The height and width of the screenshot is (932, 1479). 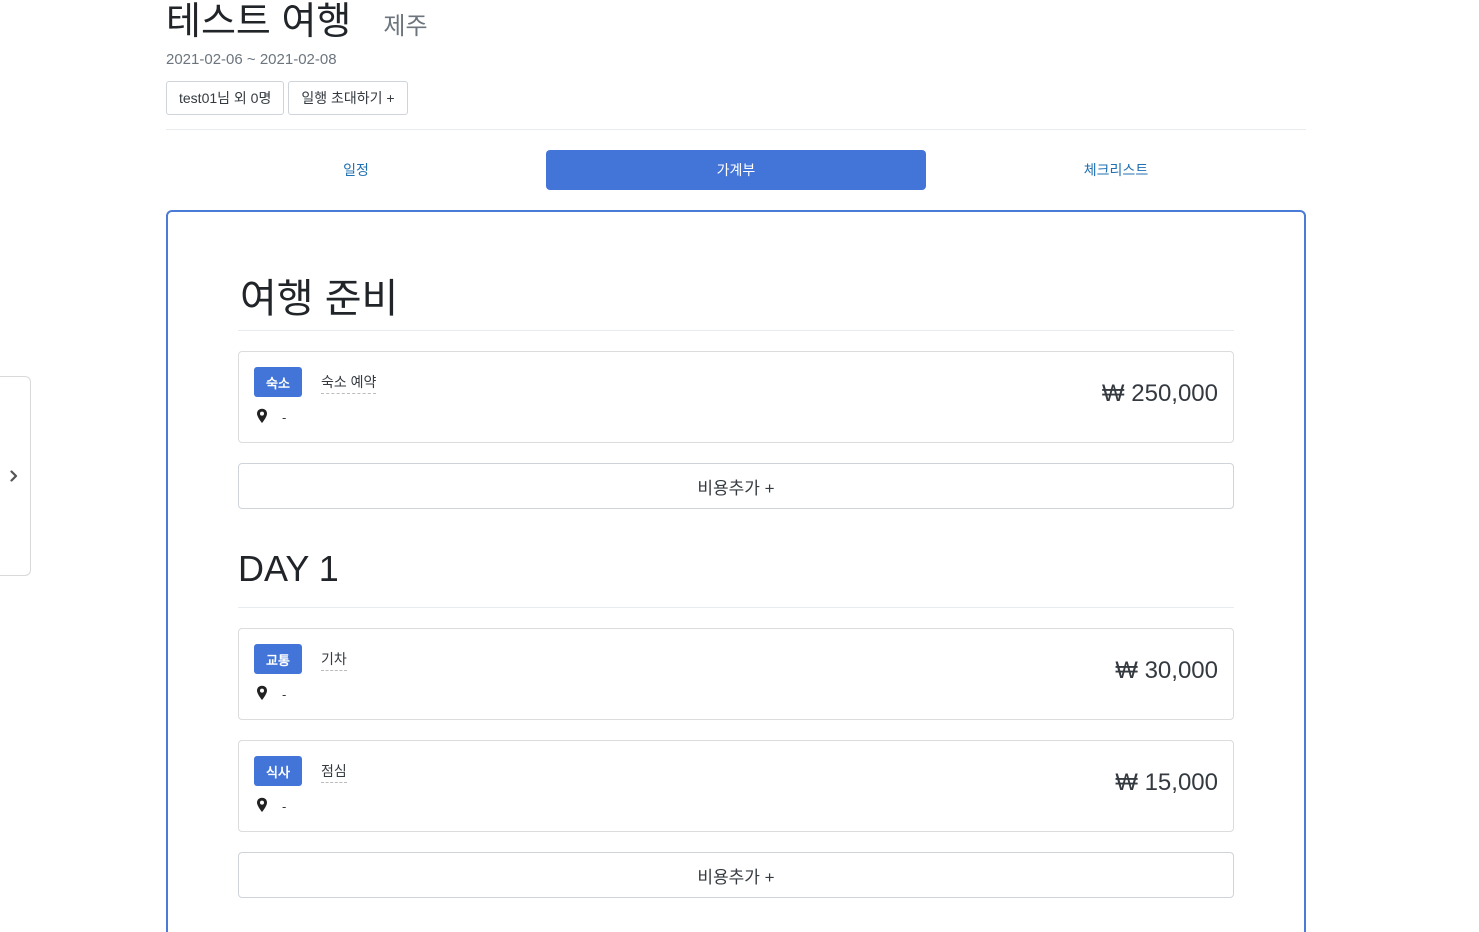 What do you see at coordinates (1166, 670) in the screenshot?
I see `expense-amount: ₩ 30,000` at bounding box center [1166, 670].